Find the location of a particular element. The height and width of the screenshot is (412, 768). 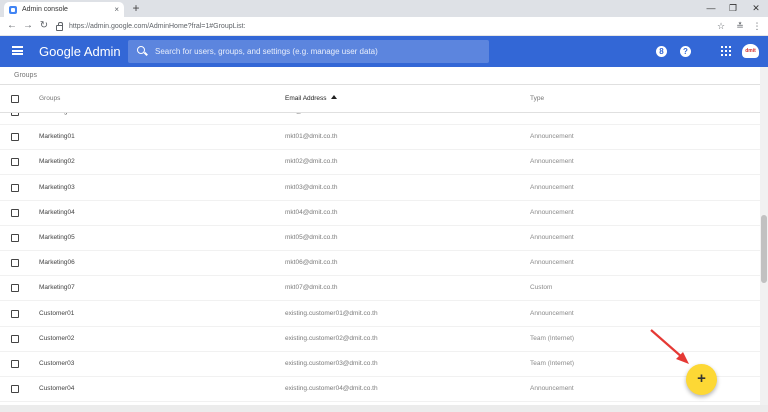

group-email: mkt06@dmit.co.th is located at coordinates (311, 263).